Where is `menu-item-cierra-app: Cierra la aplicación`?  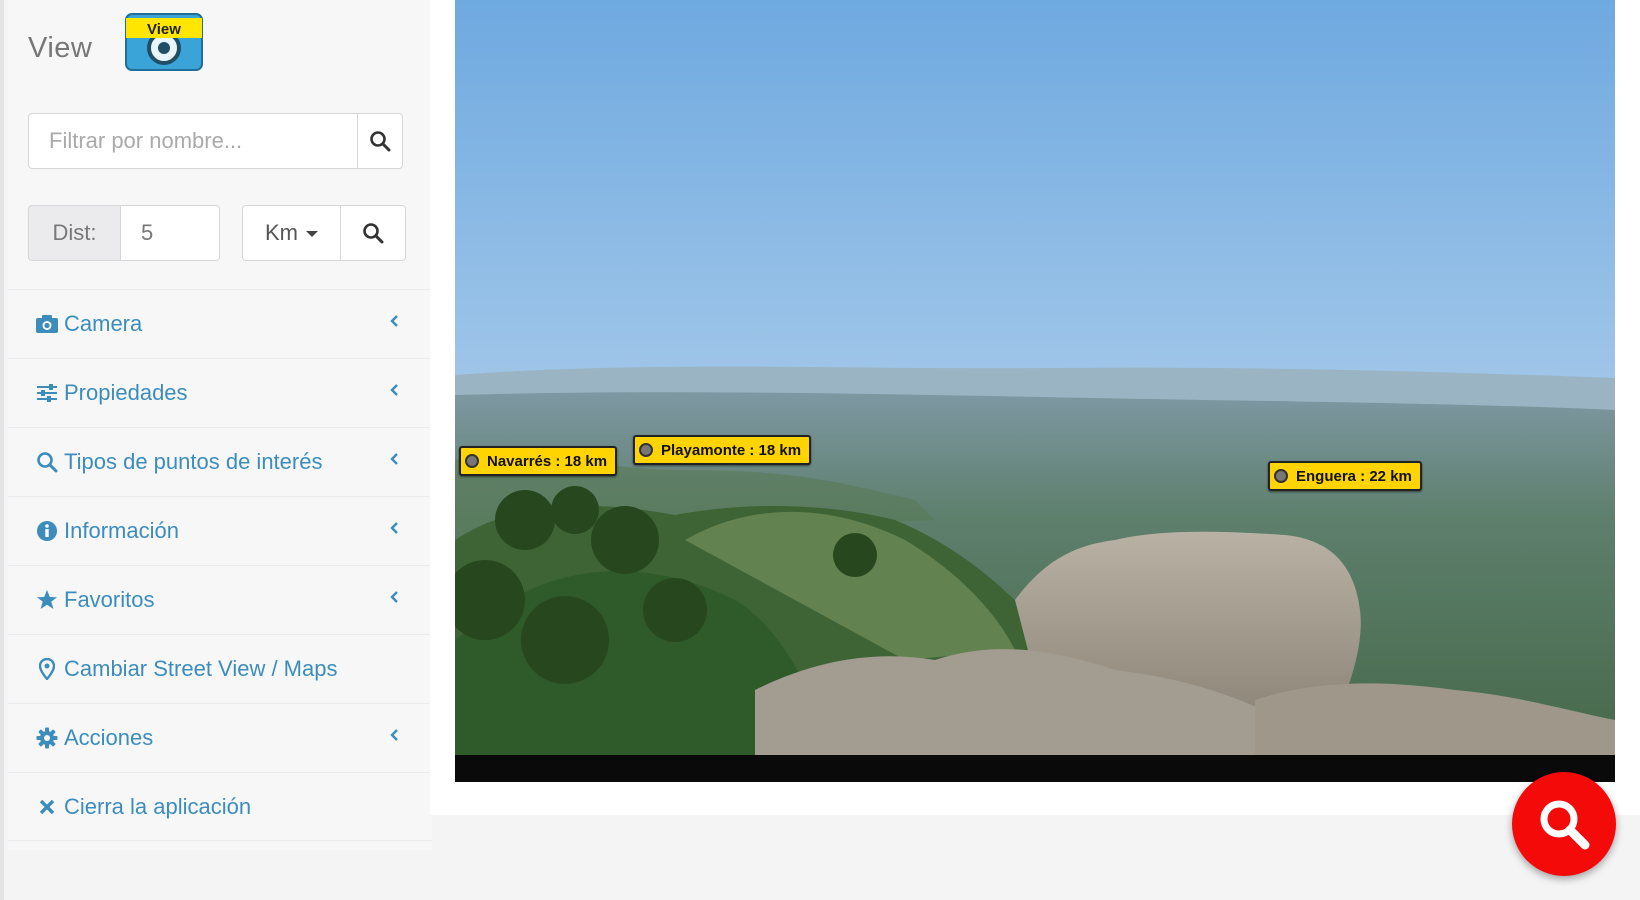 menu-item-cierra-app: Cierra la aplicación is located at coordinates (220, 806).